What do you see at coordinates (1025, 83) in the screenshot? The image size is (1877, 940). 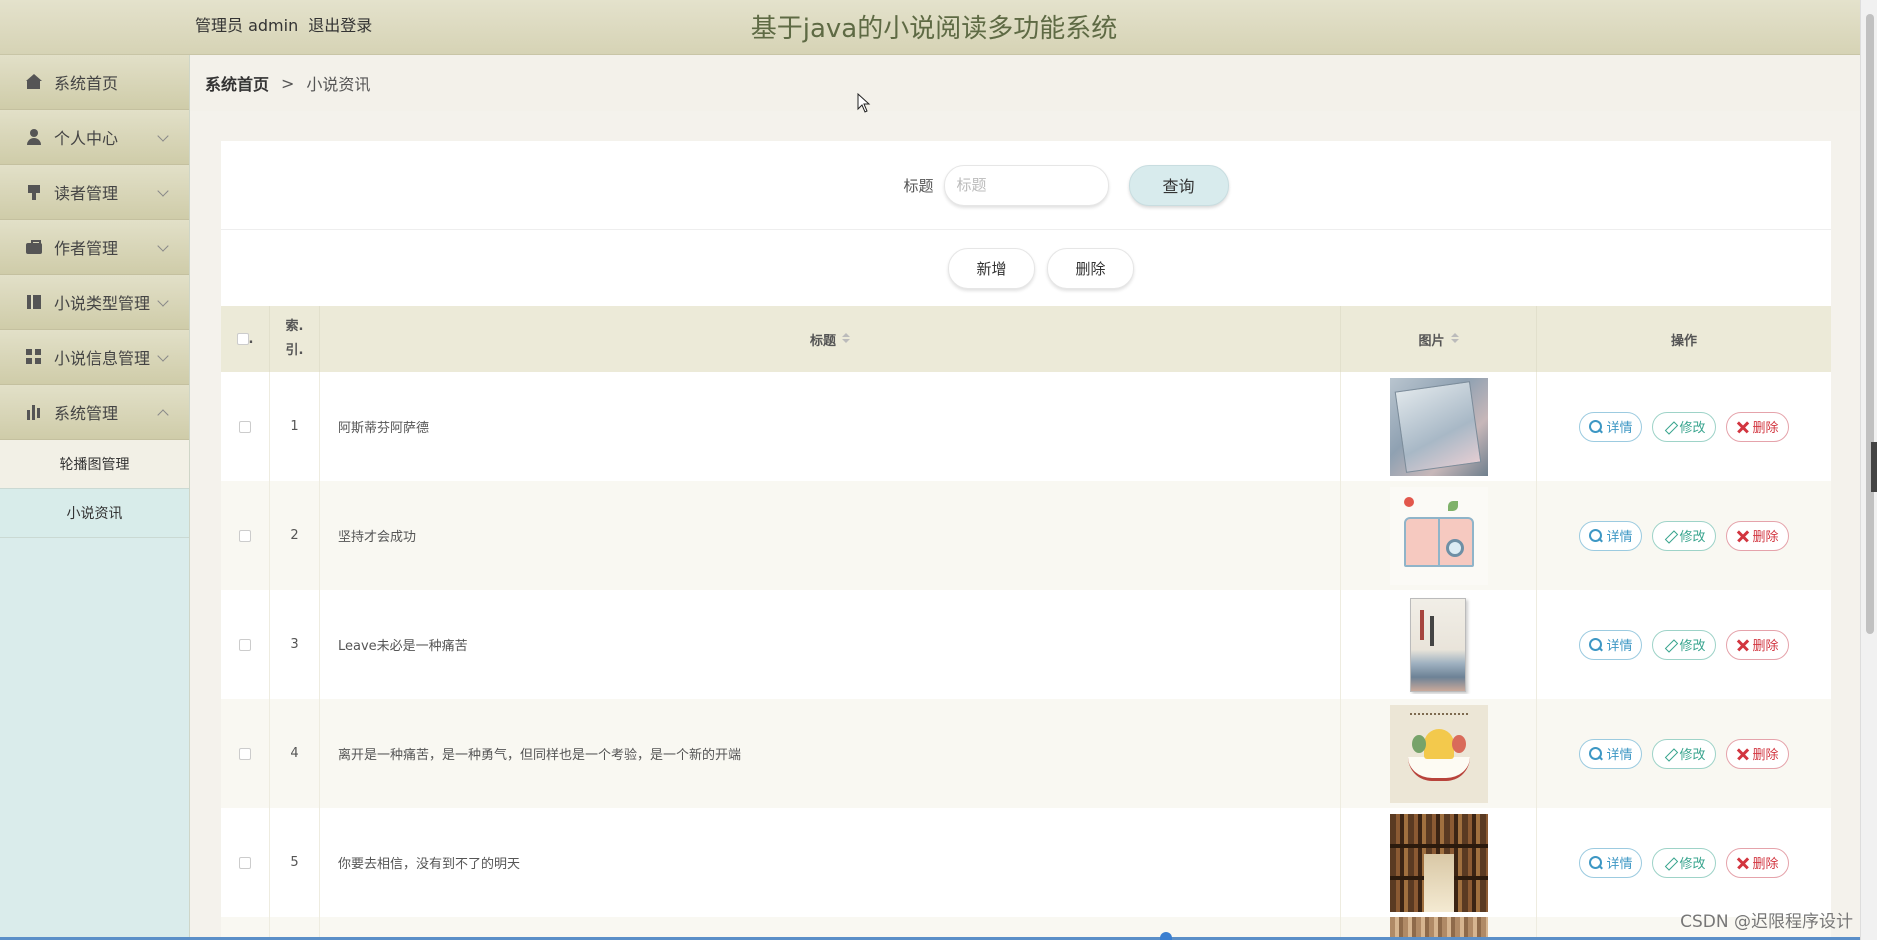 I see `breadcrumb: 系统首页 > 小说资讯` at bounding box center [1025, 83].